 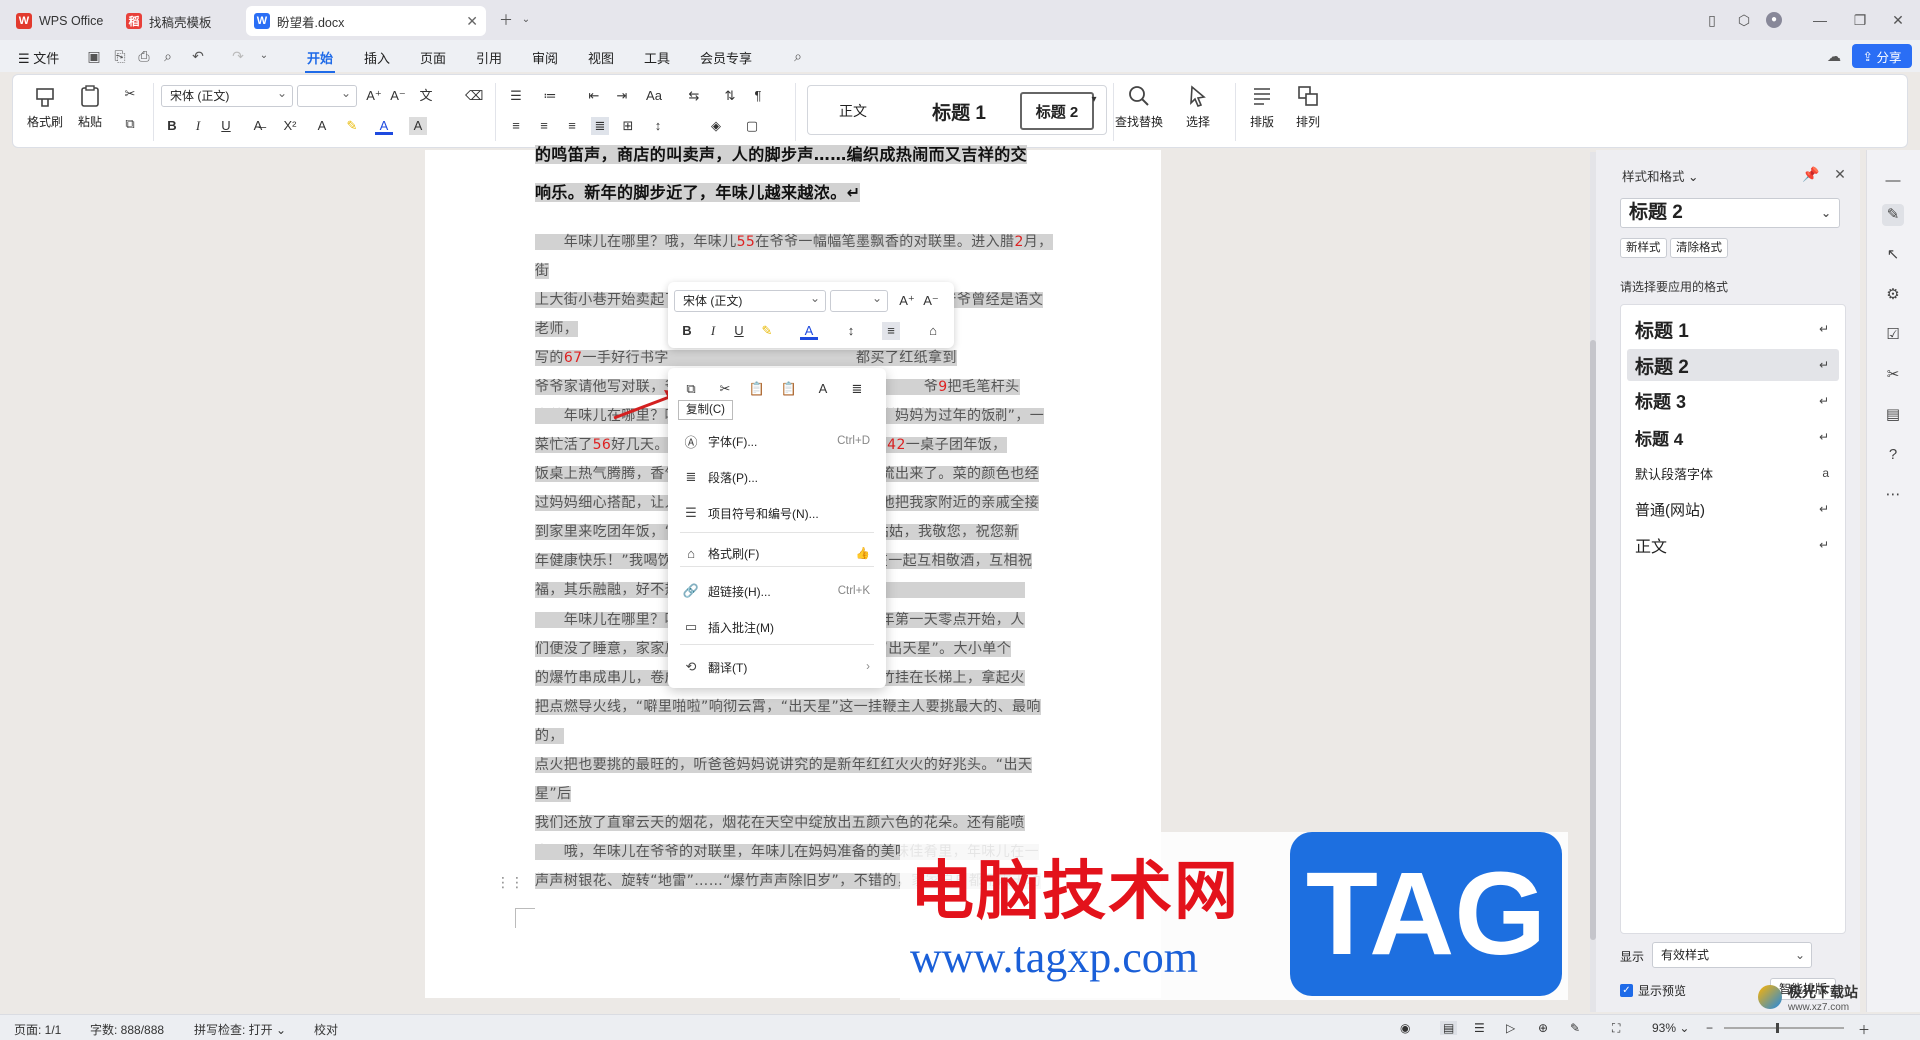 I want to click on tab-document: W 盼望着.docx ✕, so click(x=366, y=21).